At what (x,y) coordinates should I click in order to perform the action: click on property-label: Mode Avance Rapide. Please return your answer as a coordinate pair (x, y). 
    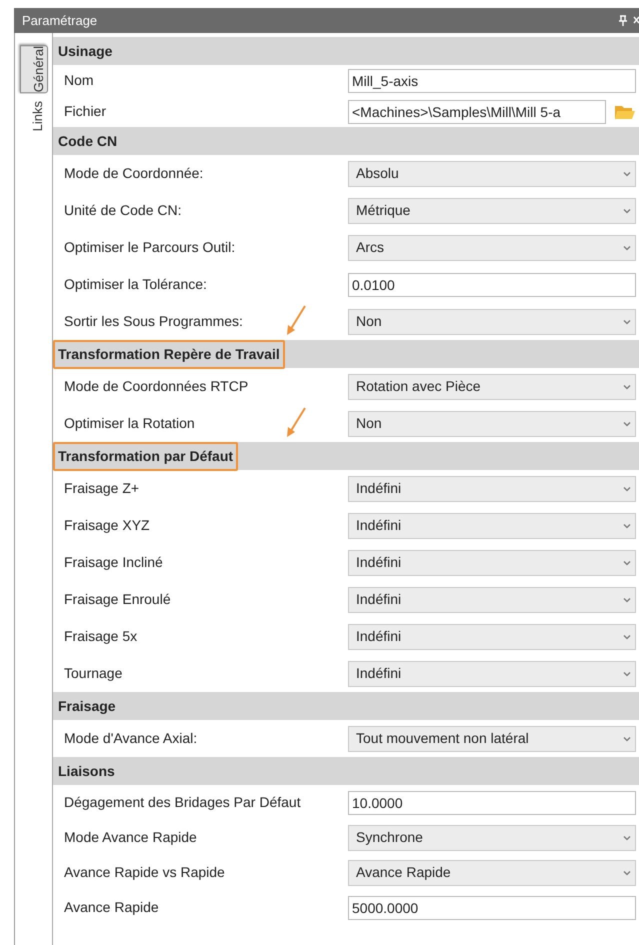
    Looking at the image, I should click on (130, 836).